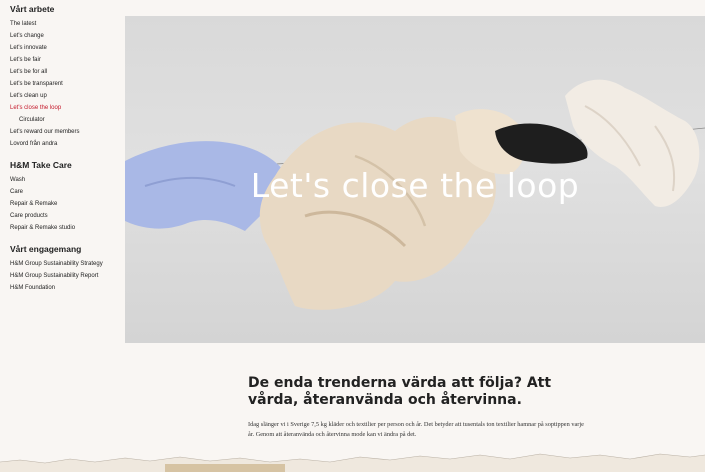 The image size is (705, 472). What do you see at coordinates (32, 9) in the screenshot?
I see `section-title-vart-arbete: Vårt arbete` at bounding box center [32, 9].